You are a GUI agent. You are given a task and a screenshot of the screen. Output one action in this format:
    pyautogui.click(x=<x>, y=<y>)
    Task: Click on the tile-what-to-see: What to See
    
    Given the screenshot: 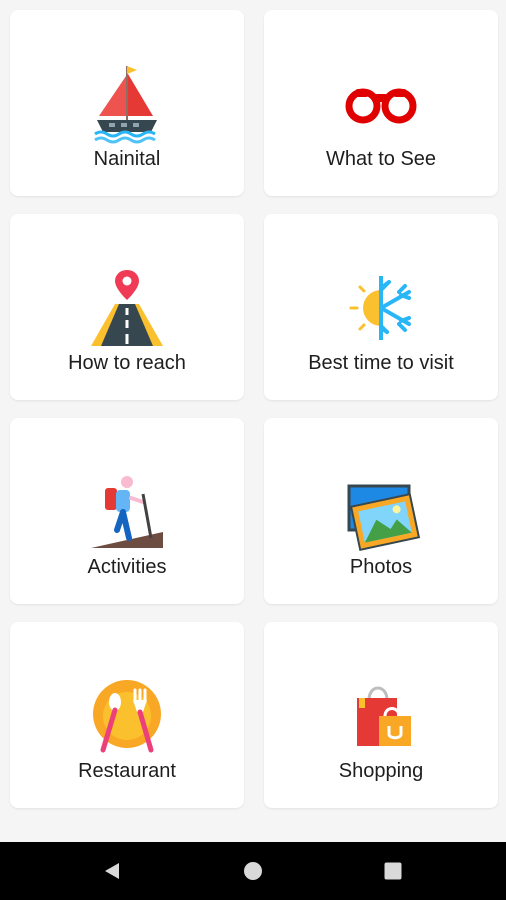 What is the action you would take?
    pyautogui.click(x=381, y=103)
    